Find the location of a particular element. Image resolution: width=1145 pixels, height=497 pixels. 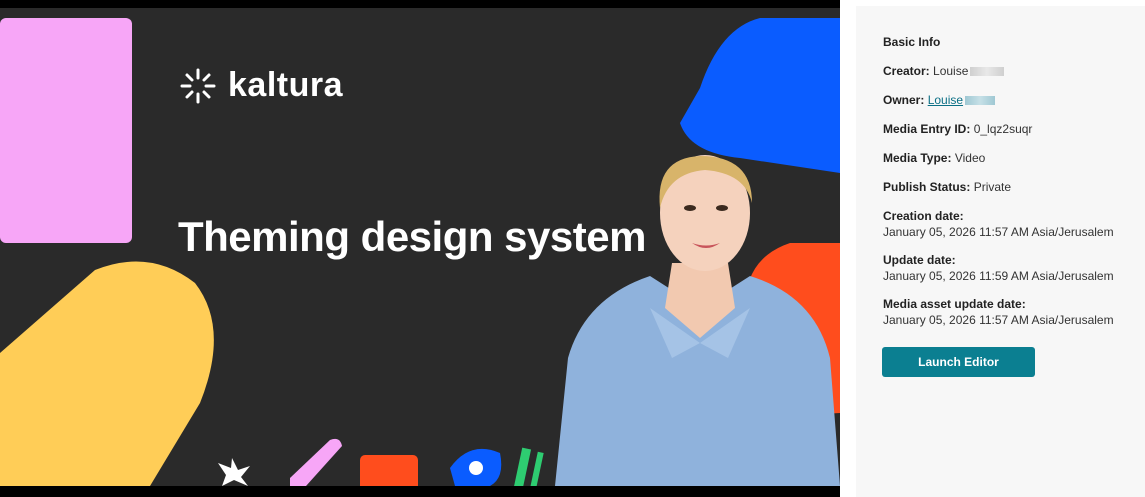

owner-row: Owner: Louise is located at coordinates (939, 100).